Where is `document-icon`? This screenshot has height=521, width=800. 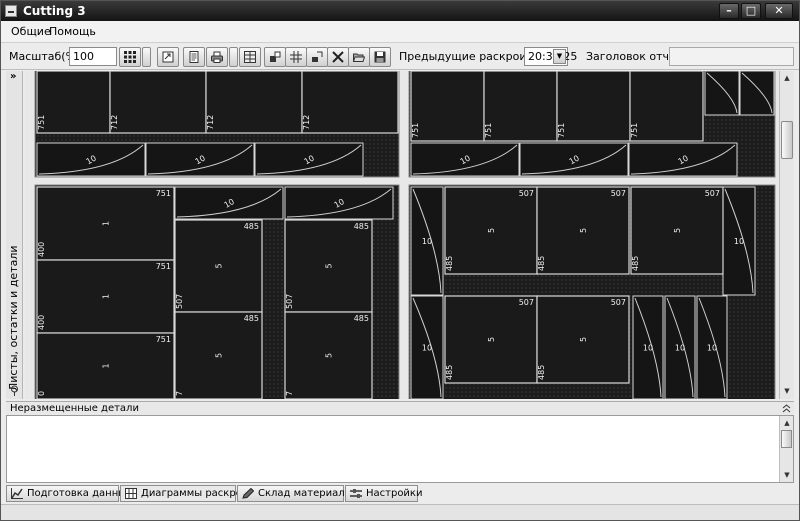 document-icon is located at coordinates (194, 57).